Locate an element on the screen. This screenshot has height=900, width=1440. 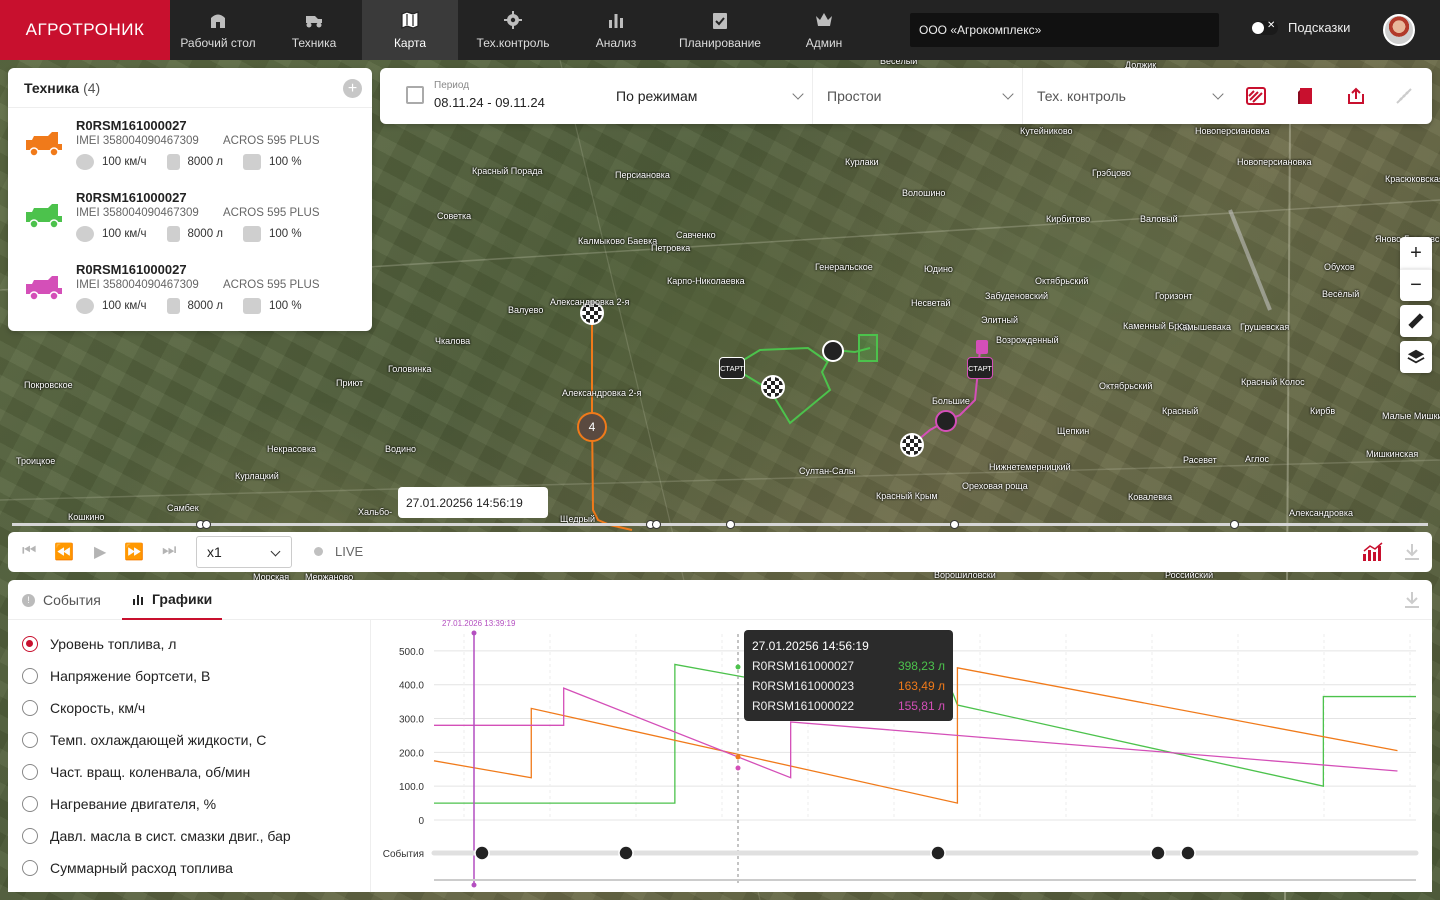
cluster-marker: 4 is located at coordinates (592, 427).